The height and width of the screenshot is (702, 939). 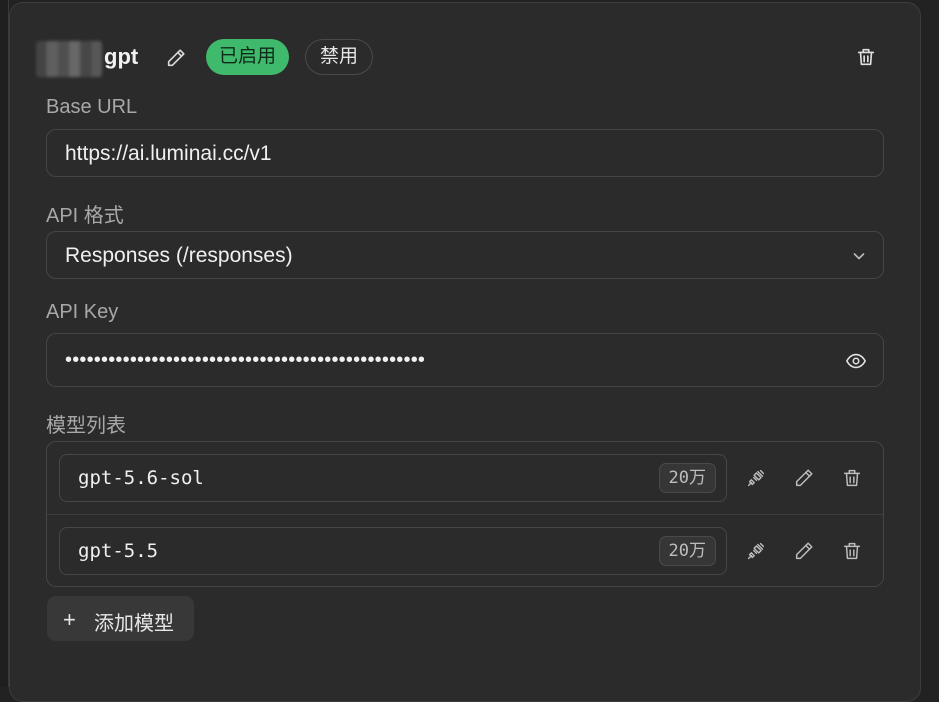 What do you see at coordinates (866, 57) in the screenshot?
I see `delete-provider-trash-icon` at bounding box center [866, 57].